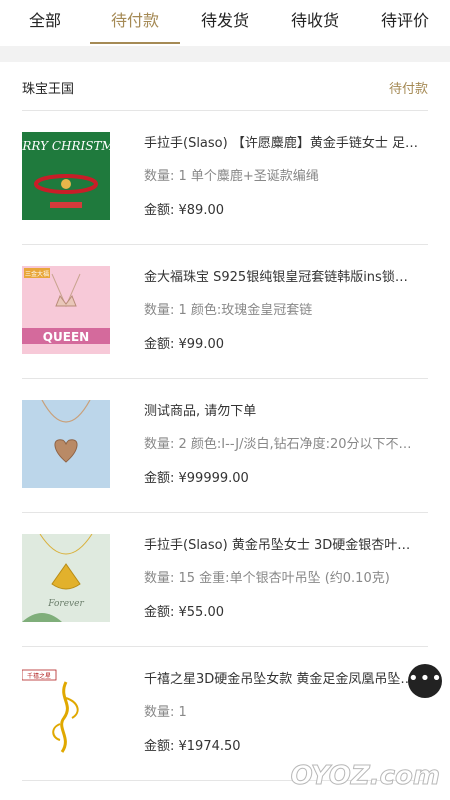 The width and height of the screenshot is (450, 800). What do you see at coordinates (65, 604) in the screenshot?
I see `thumb-caption: Forever` at bounding box center [65, 604].